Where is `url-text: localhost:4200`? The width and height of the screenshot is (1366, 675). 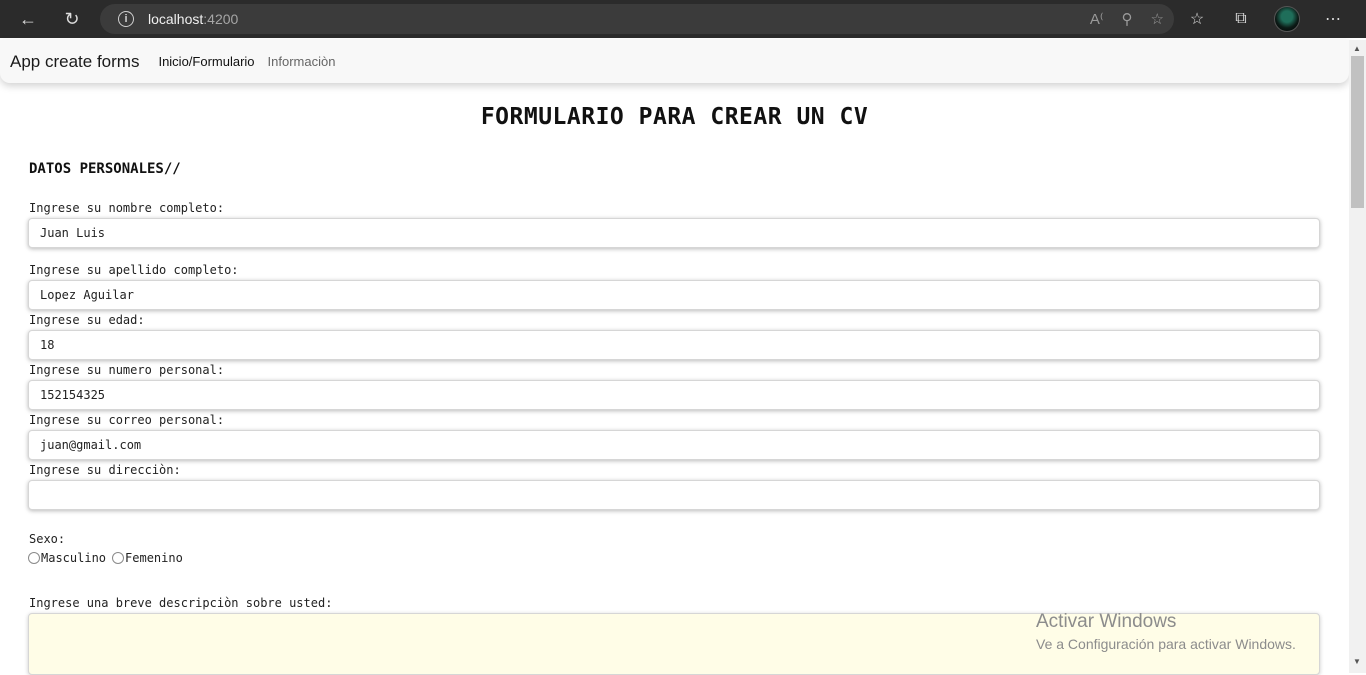
url-text: localhost:4200 is located at coordinates (193, 19).